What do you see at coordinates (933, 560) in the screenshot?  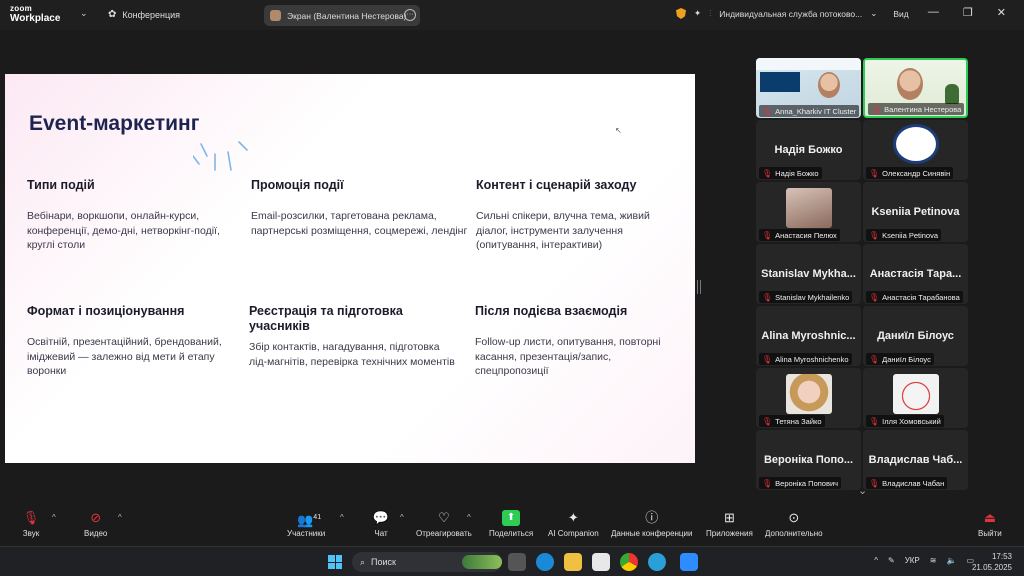 I see `wifi-icon: ≋` at bounding box center [933, 560].